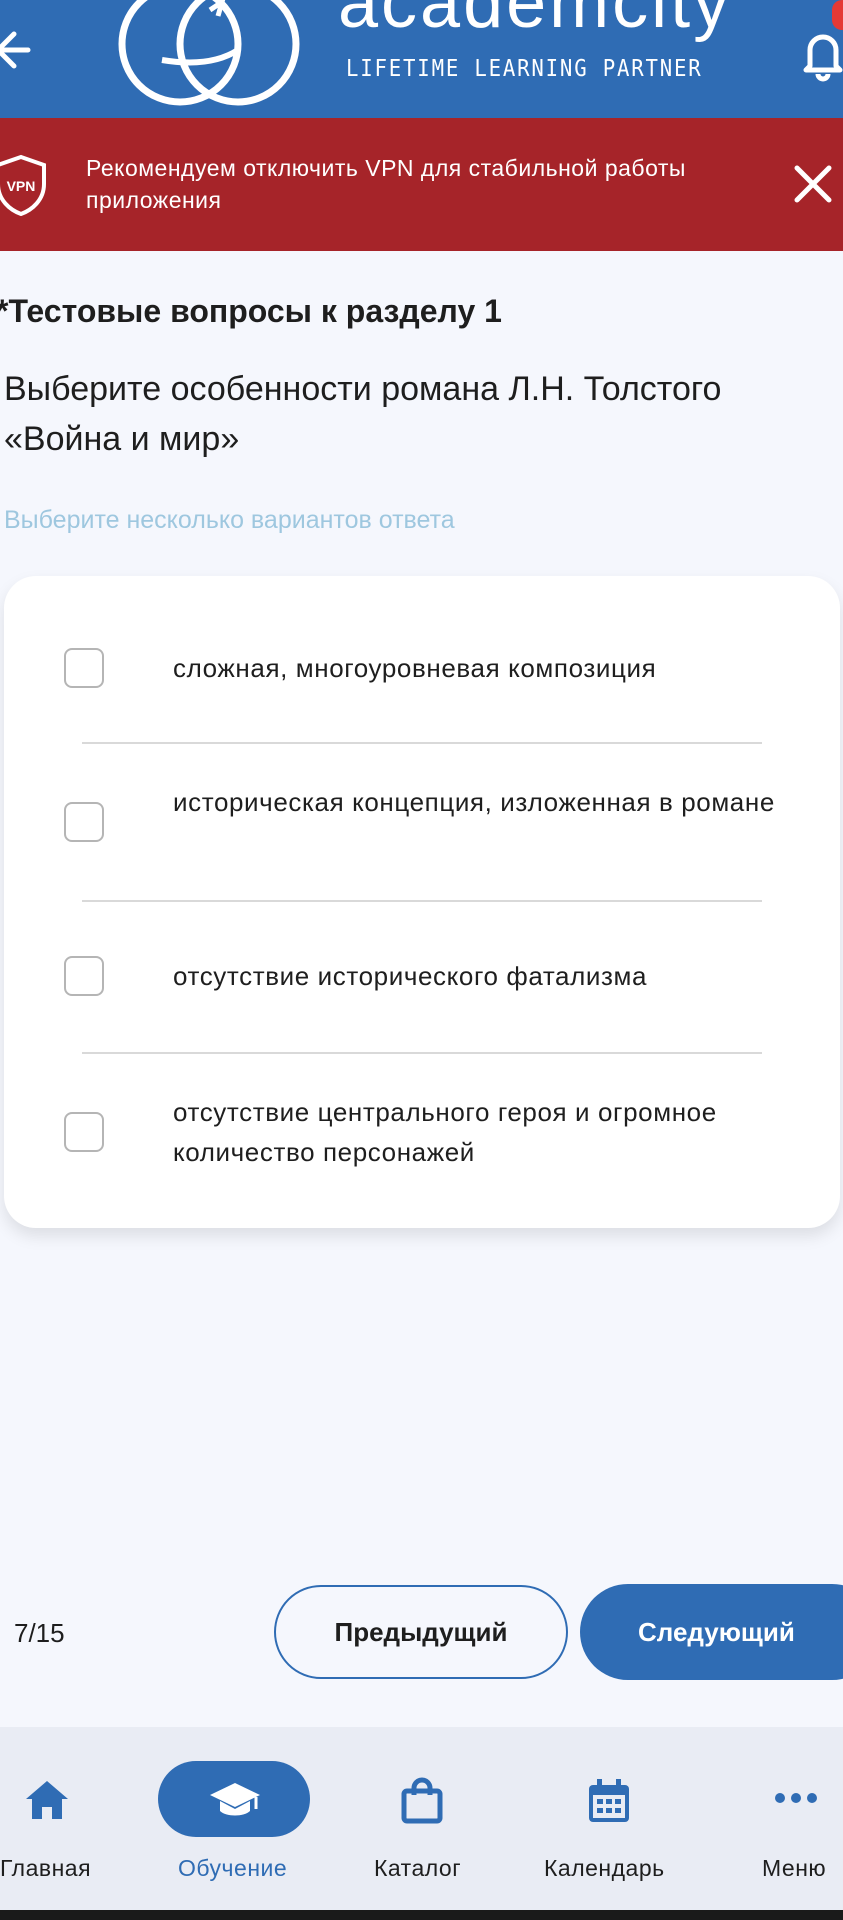 The height and width of the screenshot is (1920, 843). What do you see at coordinates (524, 69) in the screenshot?
I see `brand-tagline: LIFETIME LEARNING PARTNER` at bounding box center [524, 69].